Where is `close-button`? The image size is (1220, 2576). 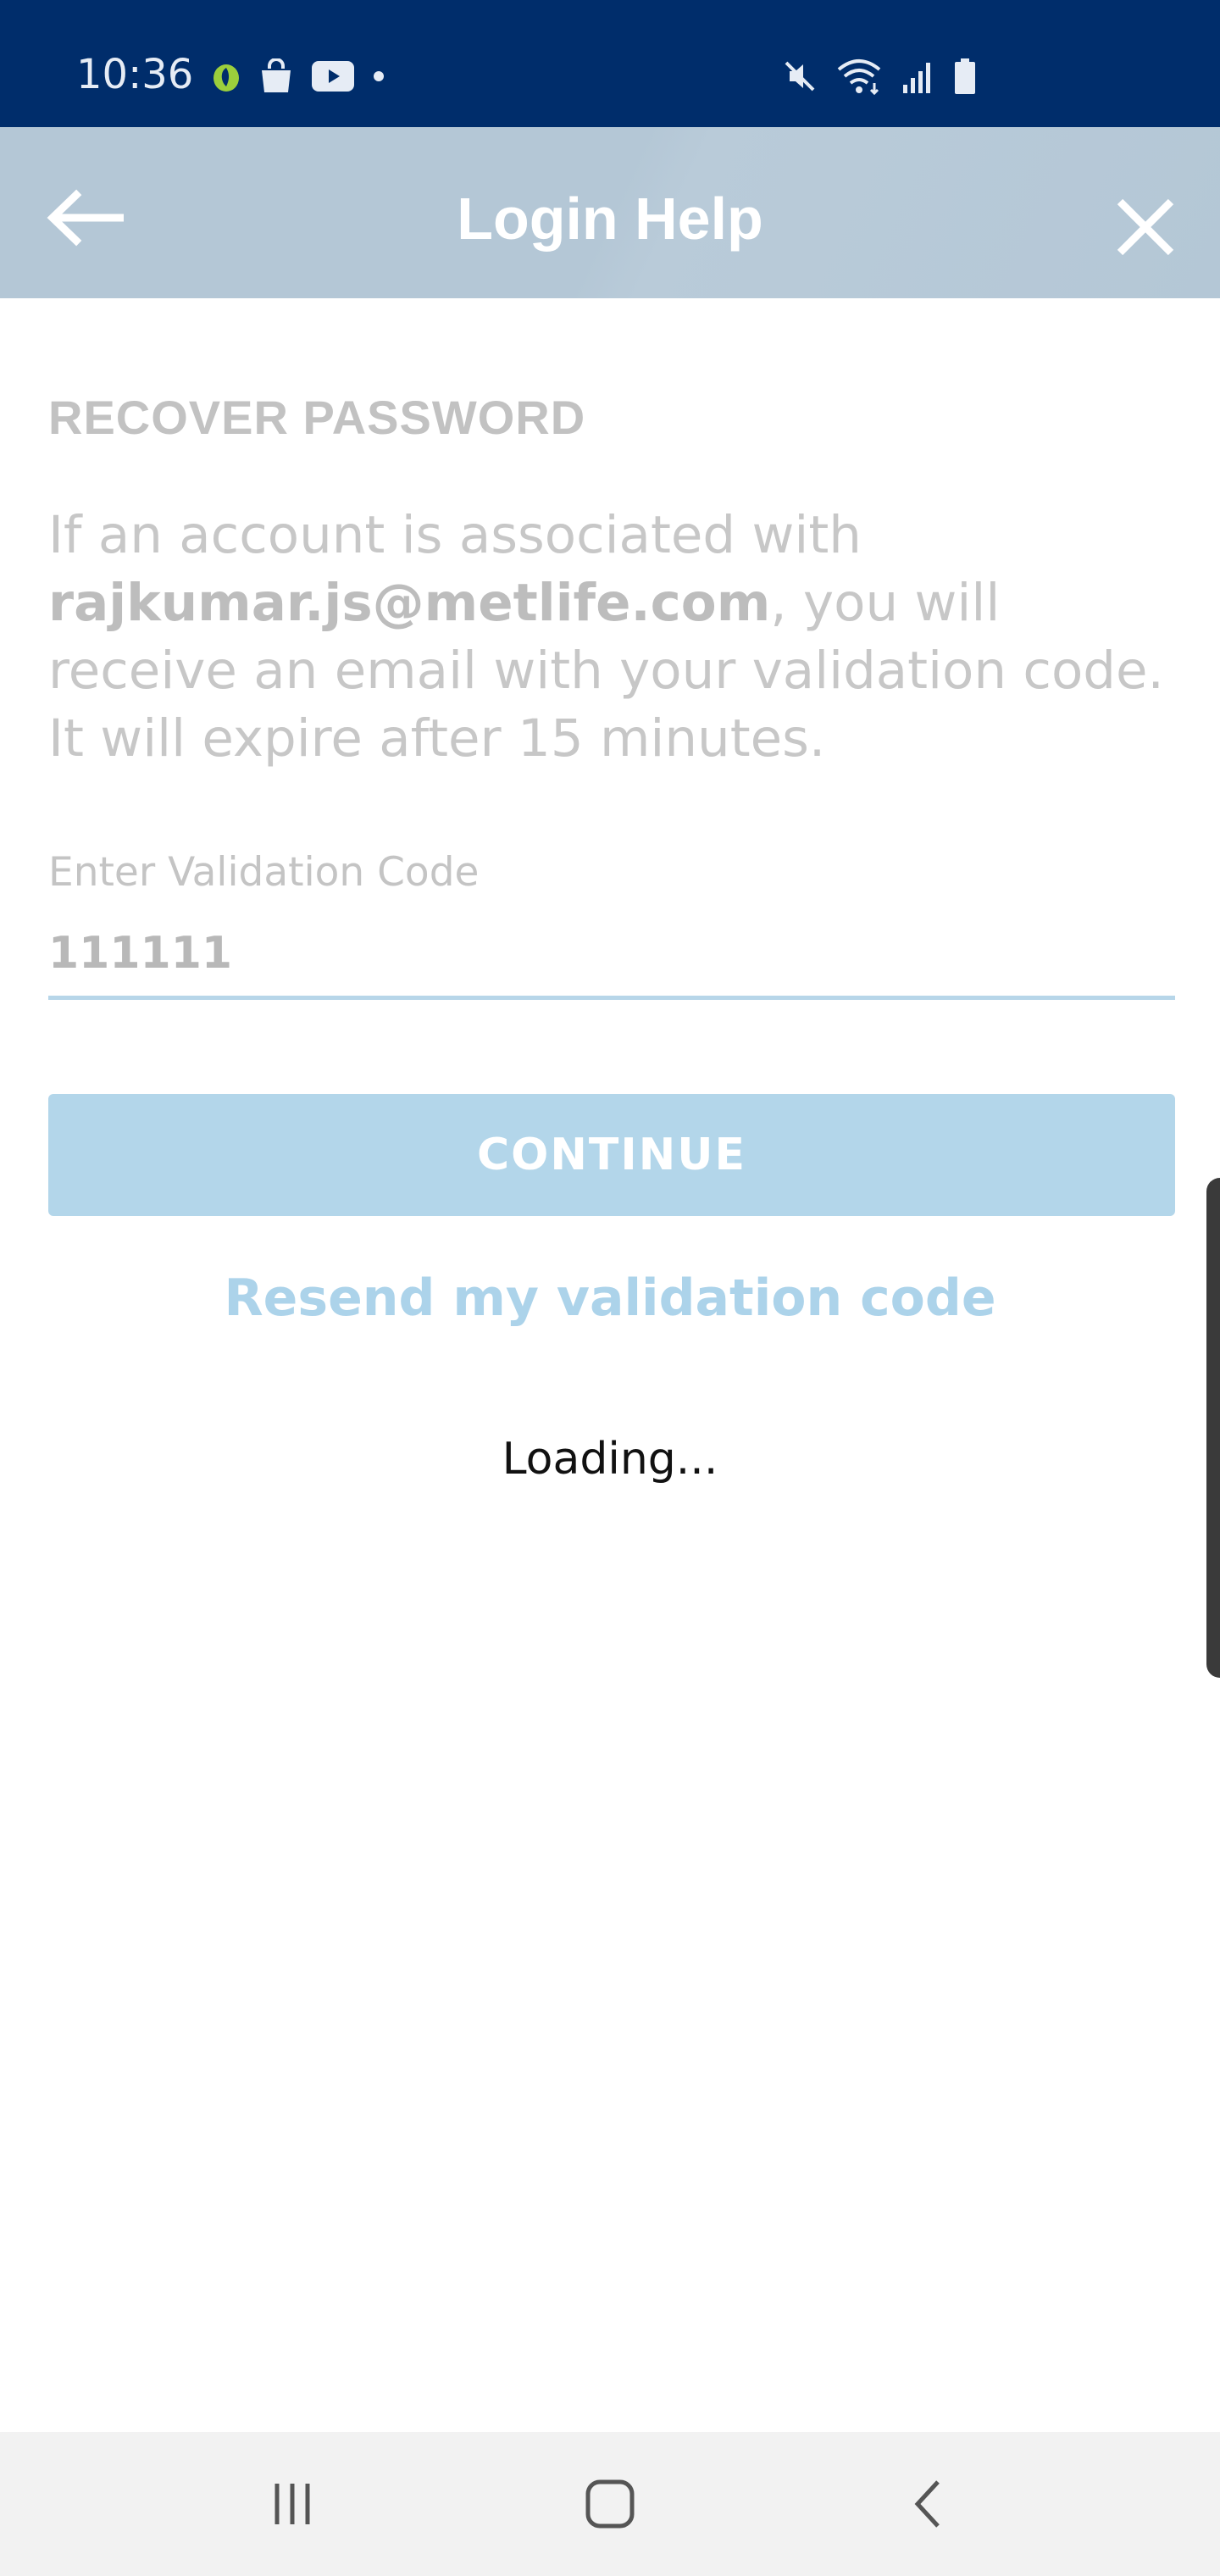
close-button is located at coordinates (1145, 227).